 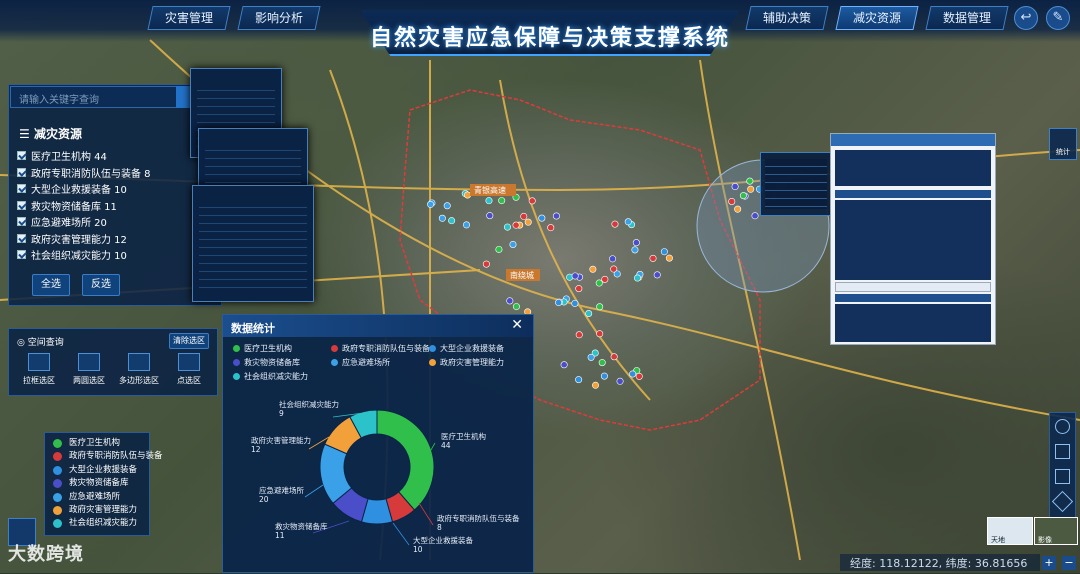 I want to click on spatial-tool-button: 多边形选区, so click(x=139, y=372).